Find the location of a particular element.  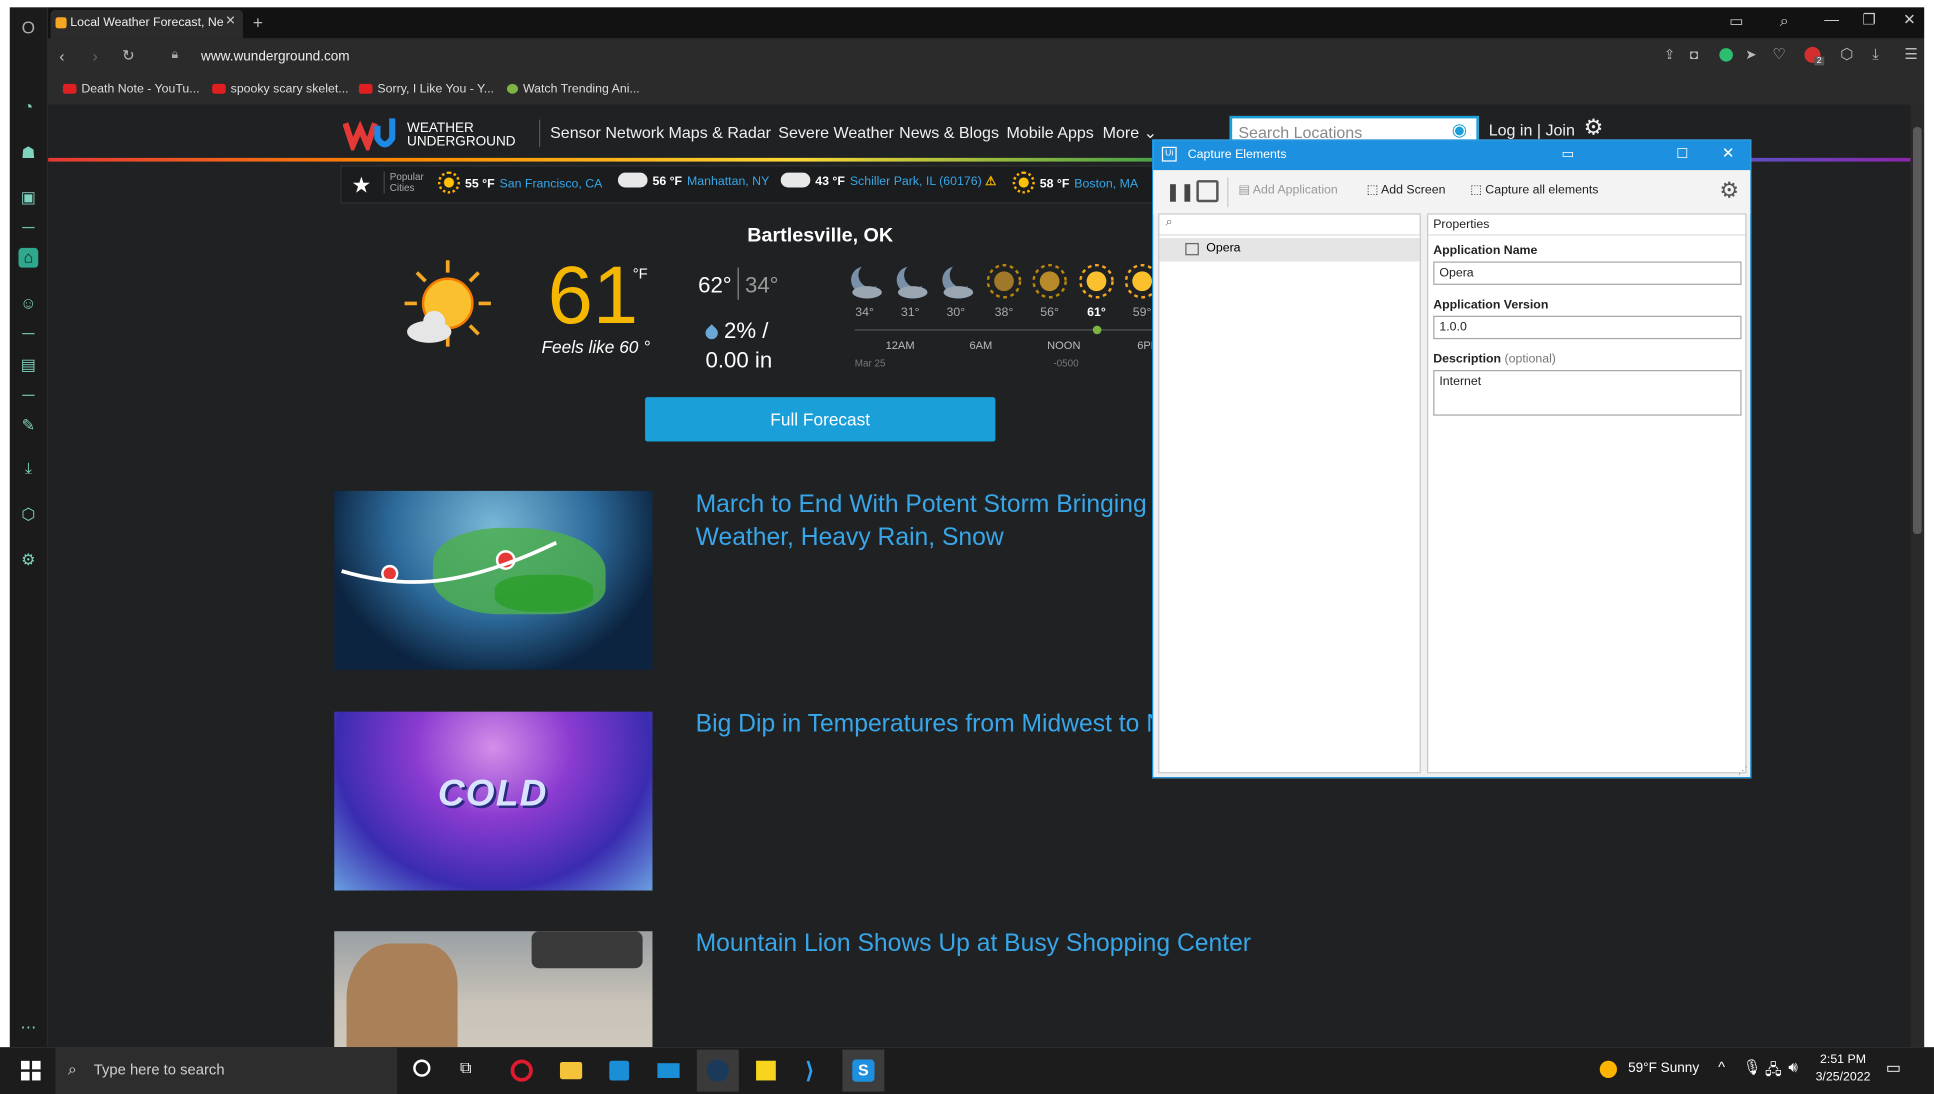

capture-all-button: ⬚ Capture all elements is located at coordinates (1534, 191).